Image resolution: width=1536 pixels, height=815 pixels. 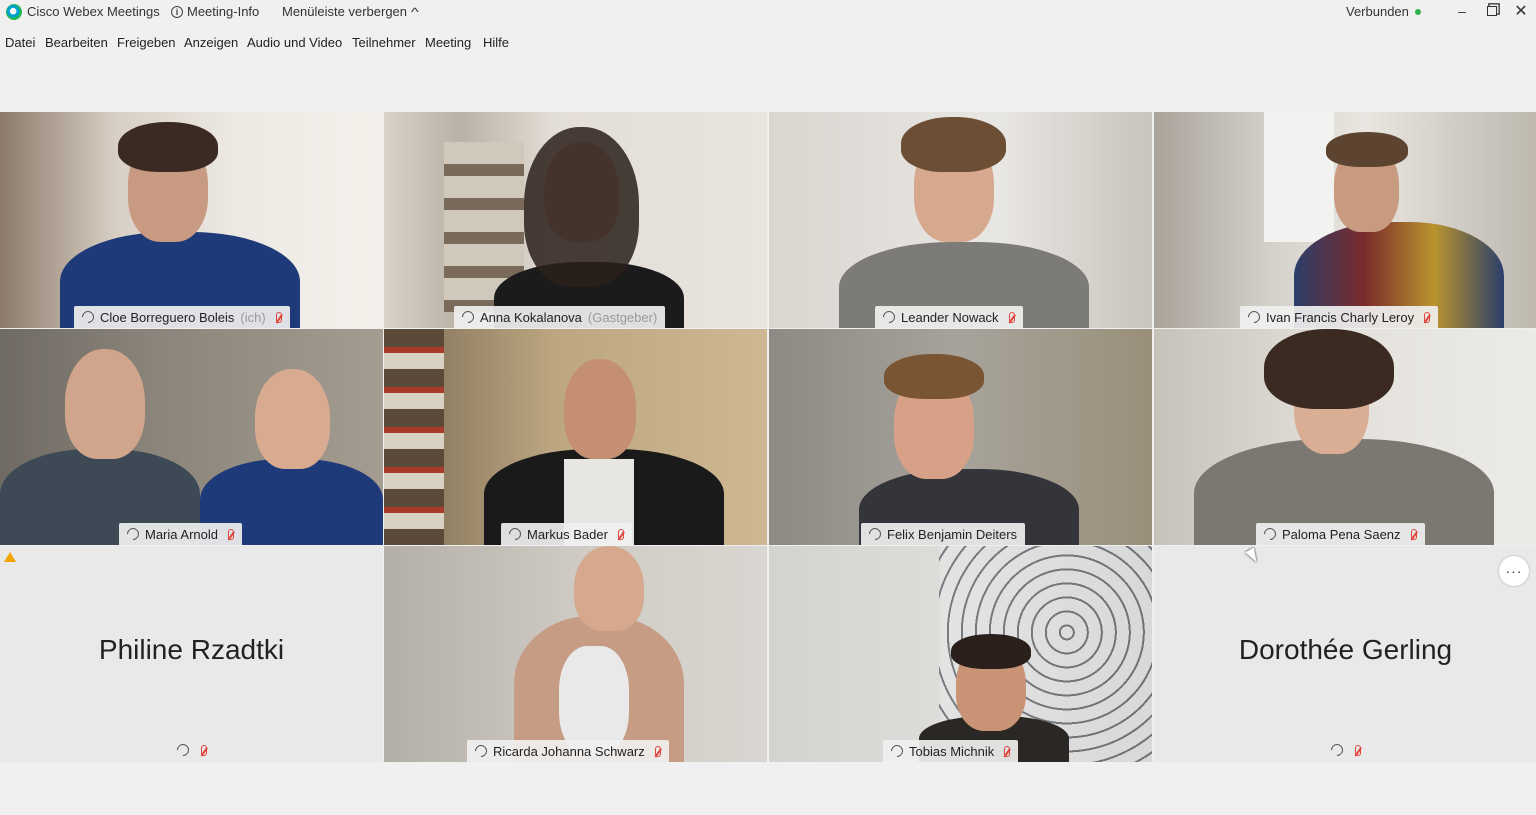 I want to click on participant-name: Ivan Francis Charly Leroy, so click(x=1340, y=317).